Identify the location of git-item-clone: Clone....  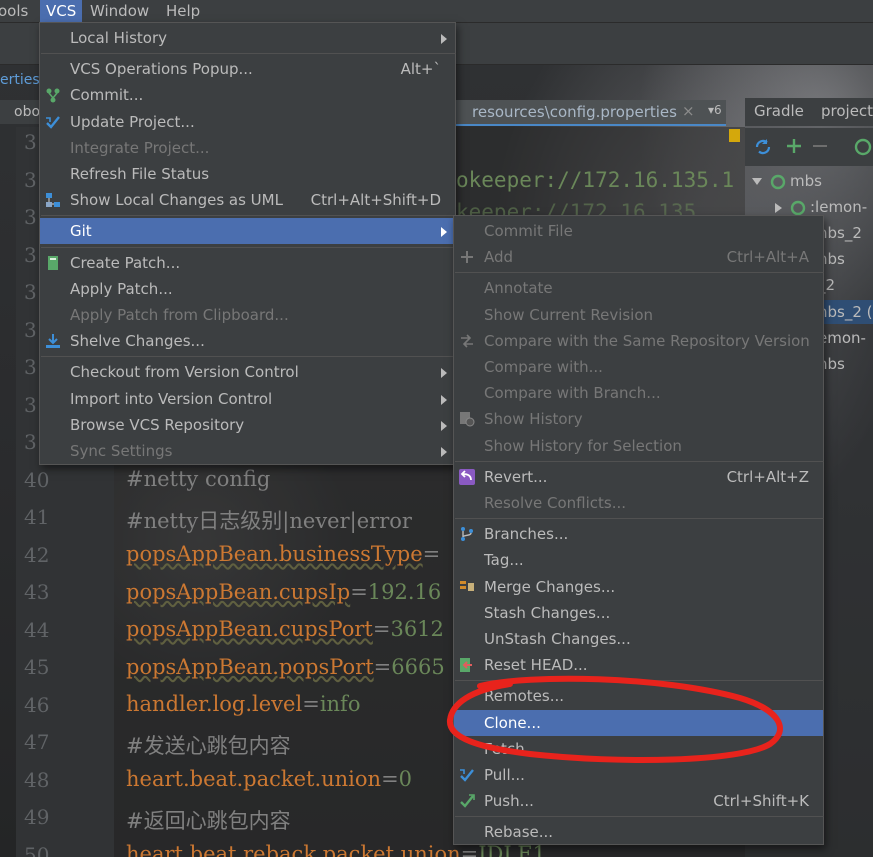
(638, 722).